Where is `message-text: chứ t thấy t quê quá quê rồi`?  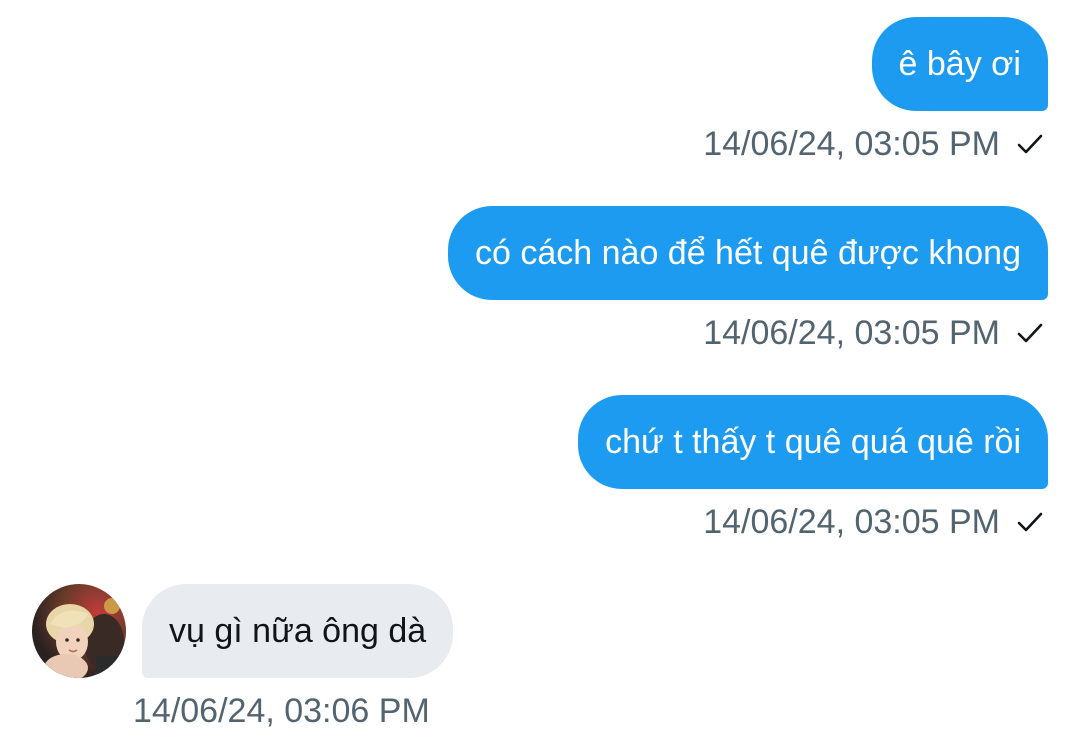
message-text: chứ t thấy t quê quá quê rồi is located at coordinates (813, 442).